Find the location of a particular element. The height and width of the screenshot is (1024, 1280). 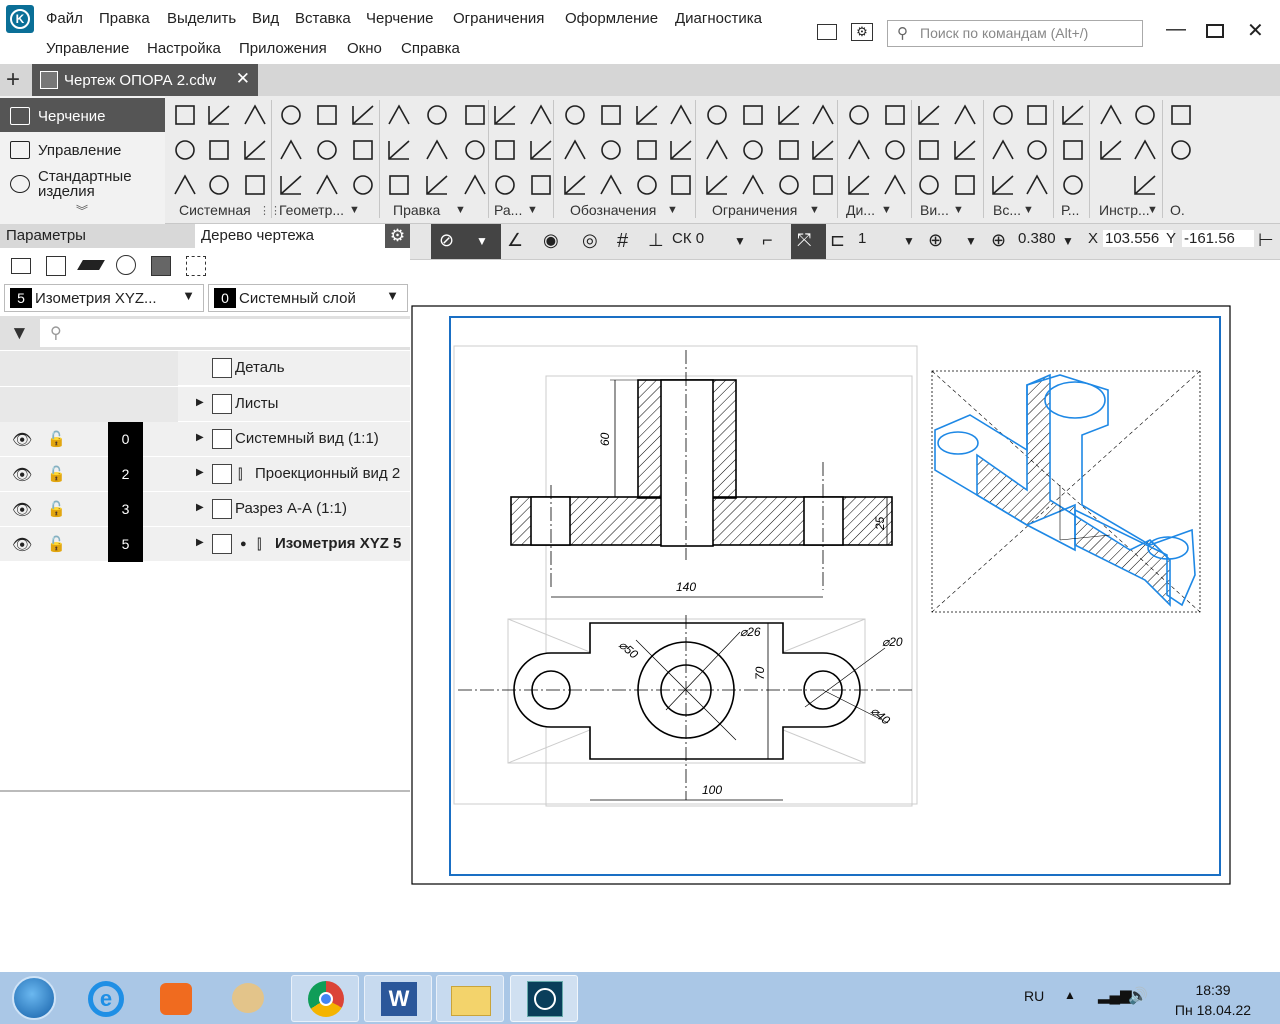

close-tab-icon: ✕ is located at coordinates (243, 79).